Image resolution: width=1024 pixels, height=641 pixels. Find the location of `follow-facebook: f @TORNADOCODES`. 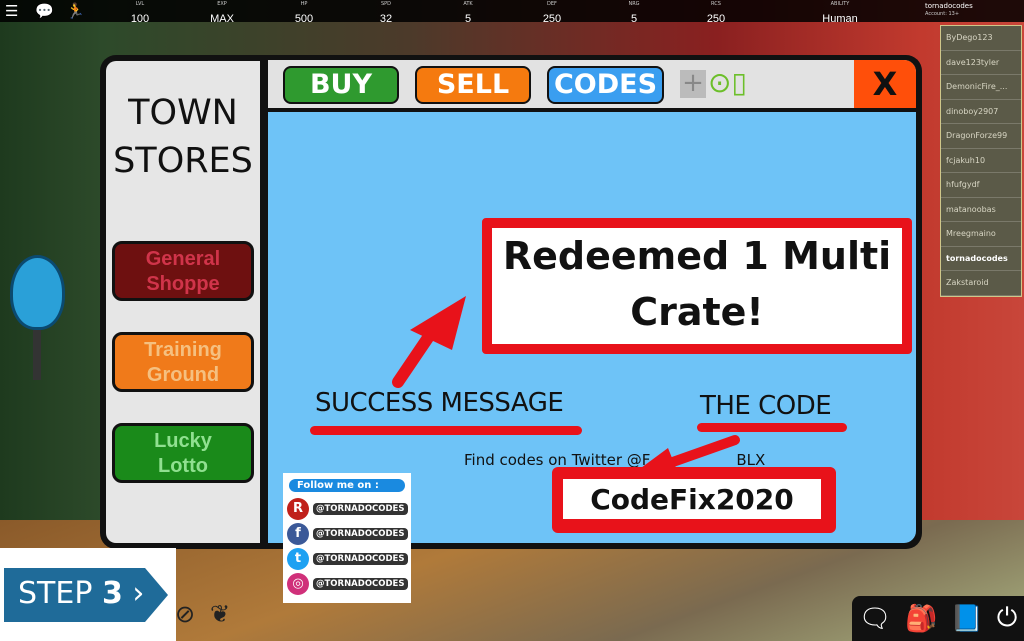

follow-facebook: f @TORNADOCODES is located at coordinates (347, 533).